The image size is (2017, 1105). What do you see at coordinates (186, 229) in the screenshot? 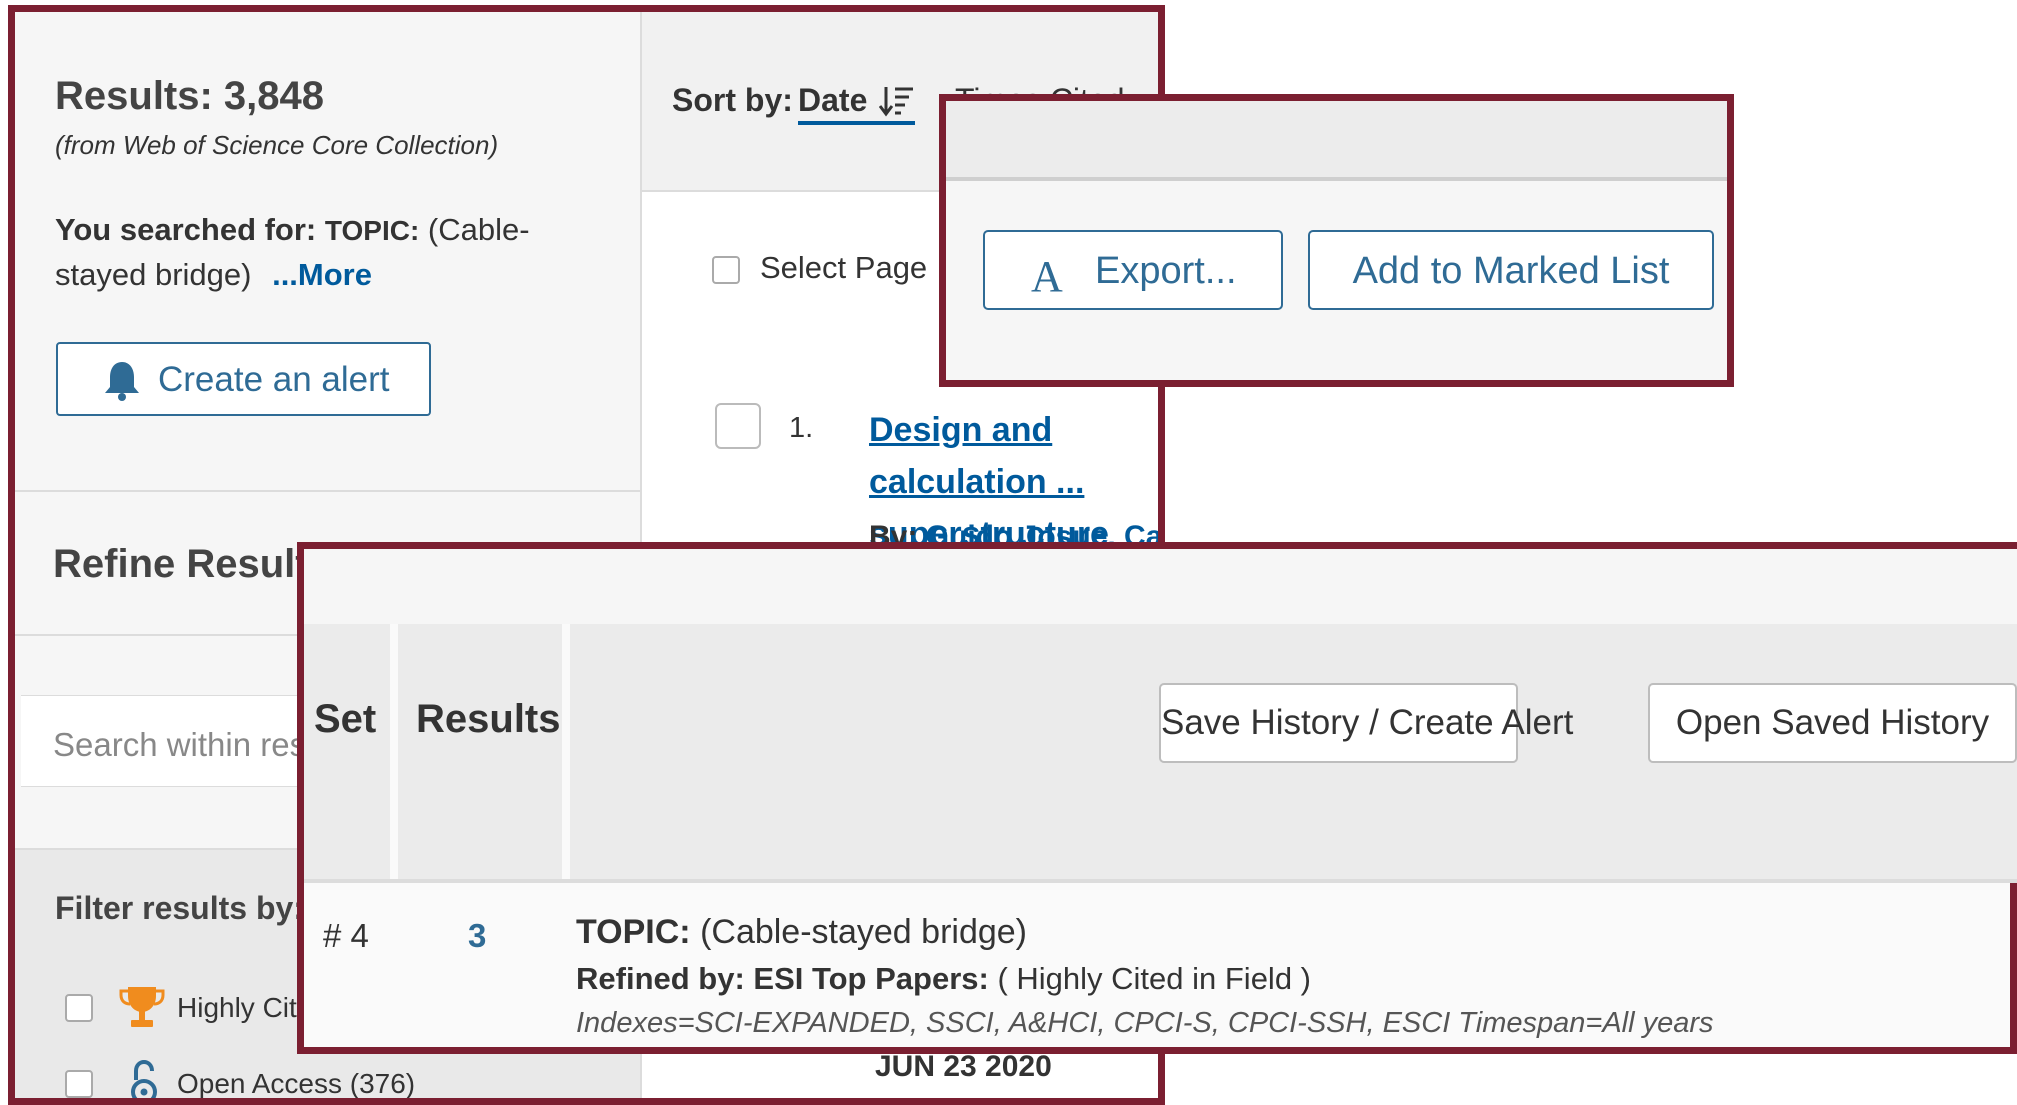
I see `searched-label: You searched for:` at bounding box center [186, 229].